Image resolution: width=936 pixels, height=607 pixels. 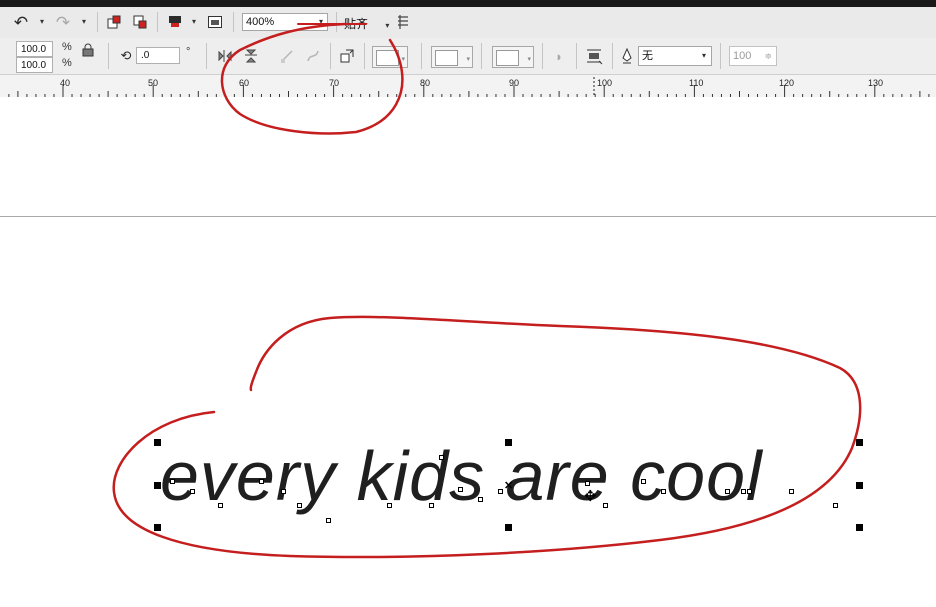 I want to click on snap-to-menu: 贴齐 ▾, so click(x=366, y=23).